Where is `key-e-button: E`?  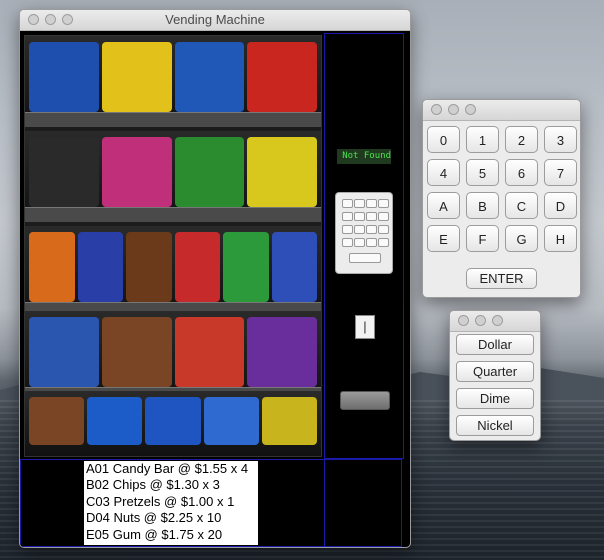 key-e-button: E is located at coordinates (443, 238).